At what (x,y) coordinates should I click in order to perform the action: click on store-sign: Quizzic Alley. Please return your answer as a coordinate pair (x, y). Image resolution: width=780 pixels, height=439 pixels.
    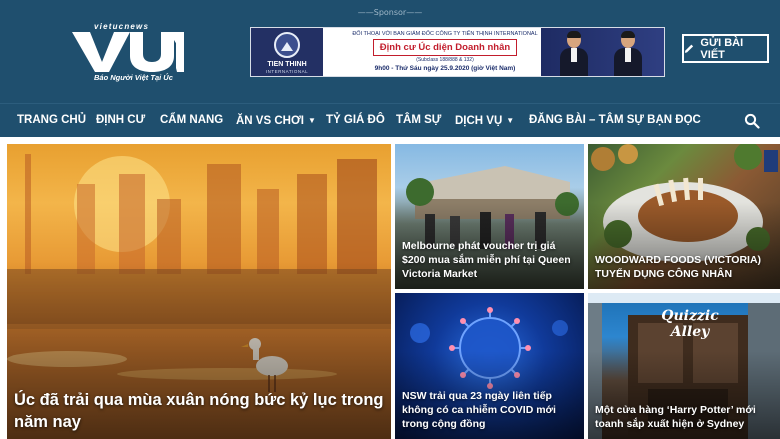
    Looking at the image, I should click on (690, 324).